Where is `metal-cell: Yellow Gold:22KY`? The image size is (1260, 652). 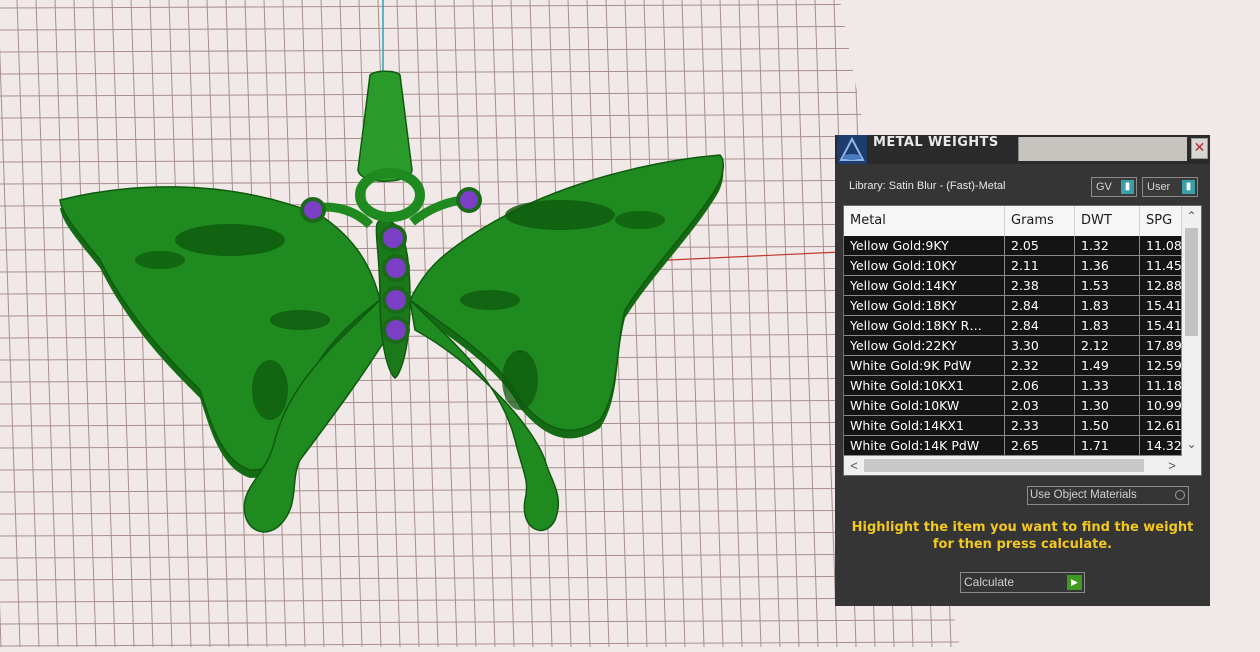
metal-cell: Yellow Gold:22KY is located at coordinates (924, 346).